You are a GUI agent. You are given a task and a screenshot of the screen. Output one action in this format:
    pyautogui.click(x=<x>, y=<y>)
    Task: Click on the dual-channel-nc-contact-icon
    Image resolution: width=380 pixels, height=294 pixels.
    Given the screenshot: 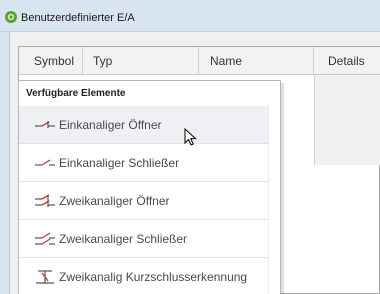 What is the action you would take?
    pyautogui.click(x=45, y=200)
    